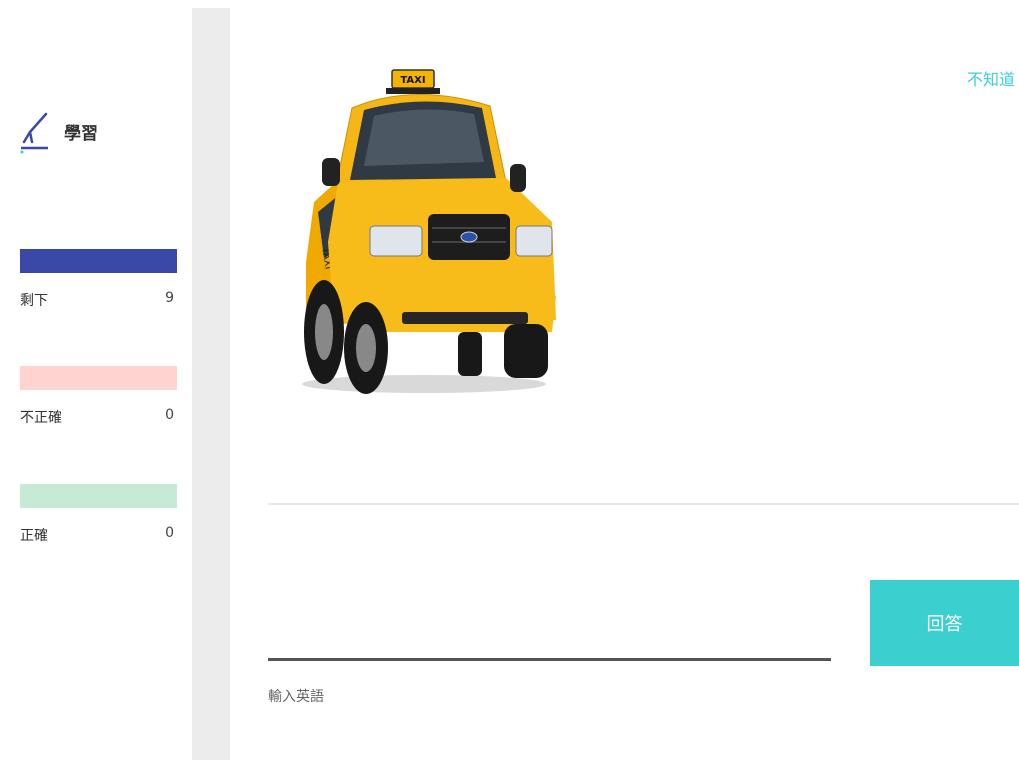 The width and height of the screenshot is (1019, 760). Describe the element at coordinates (944, 623) in the screenshot. I see `answer-button: 回答` at that location.